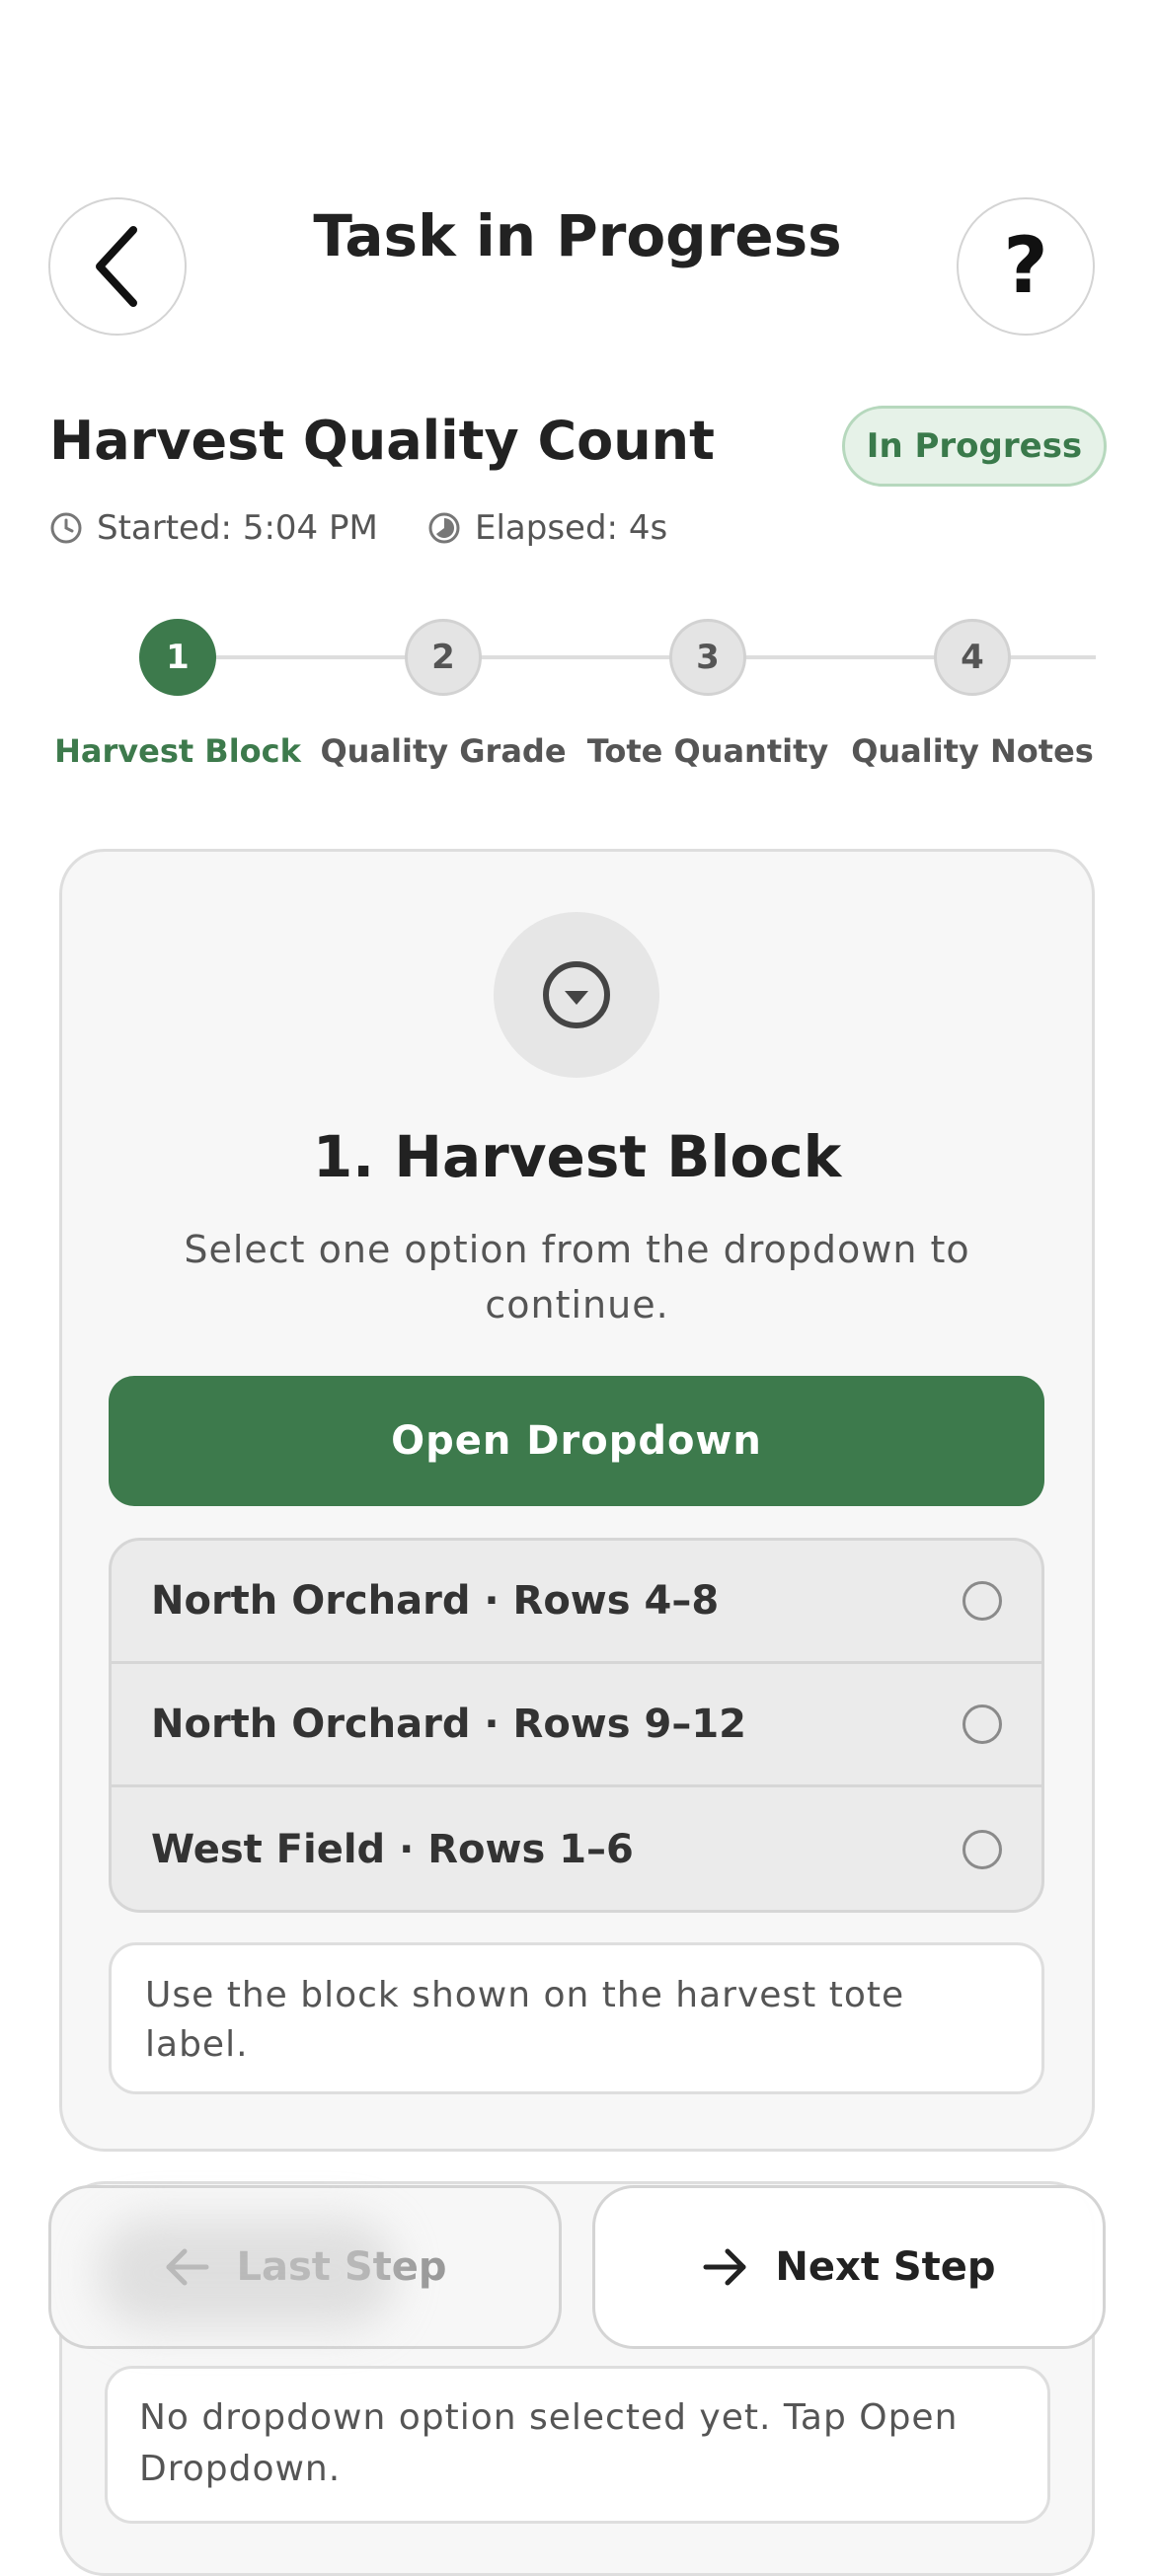  I want to click on next-step-label: Next Step, so click(885, 2267).